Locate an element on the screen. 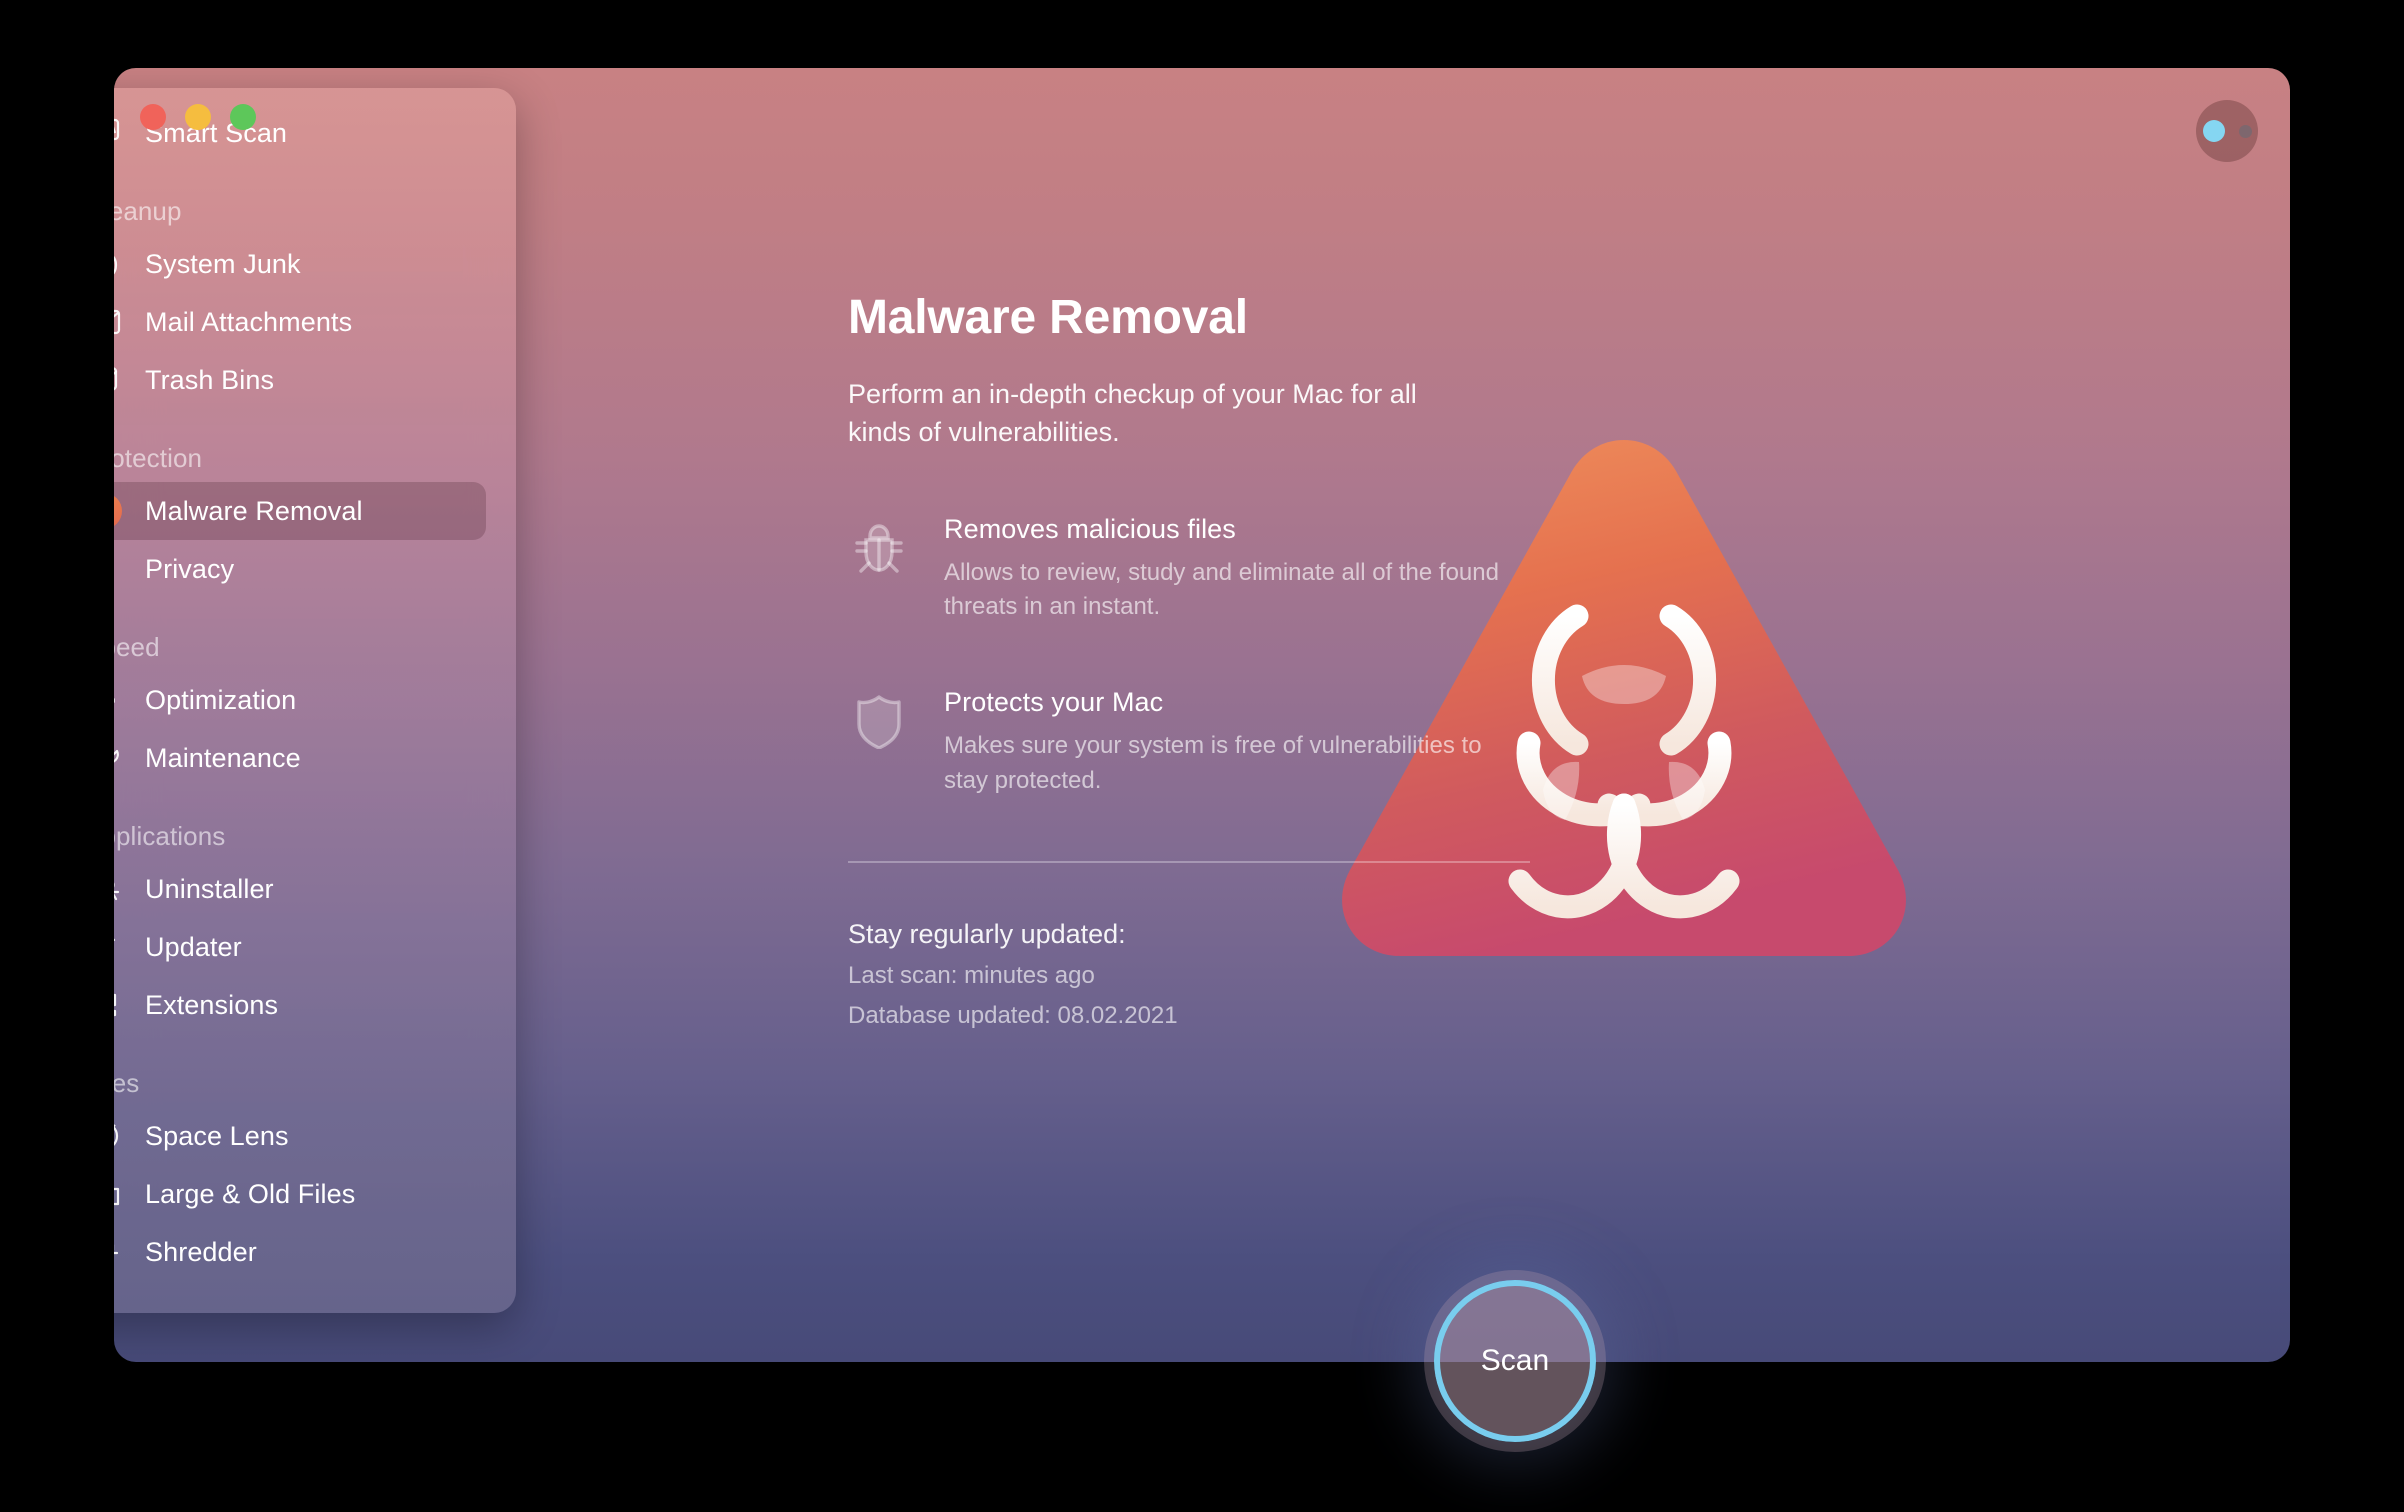 The image size is (2404, 1512). sidebar-item-uninstaller: Uninstaller is located at coordinates (300, 889).